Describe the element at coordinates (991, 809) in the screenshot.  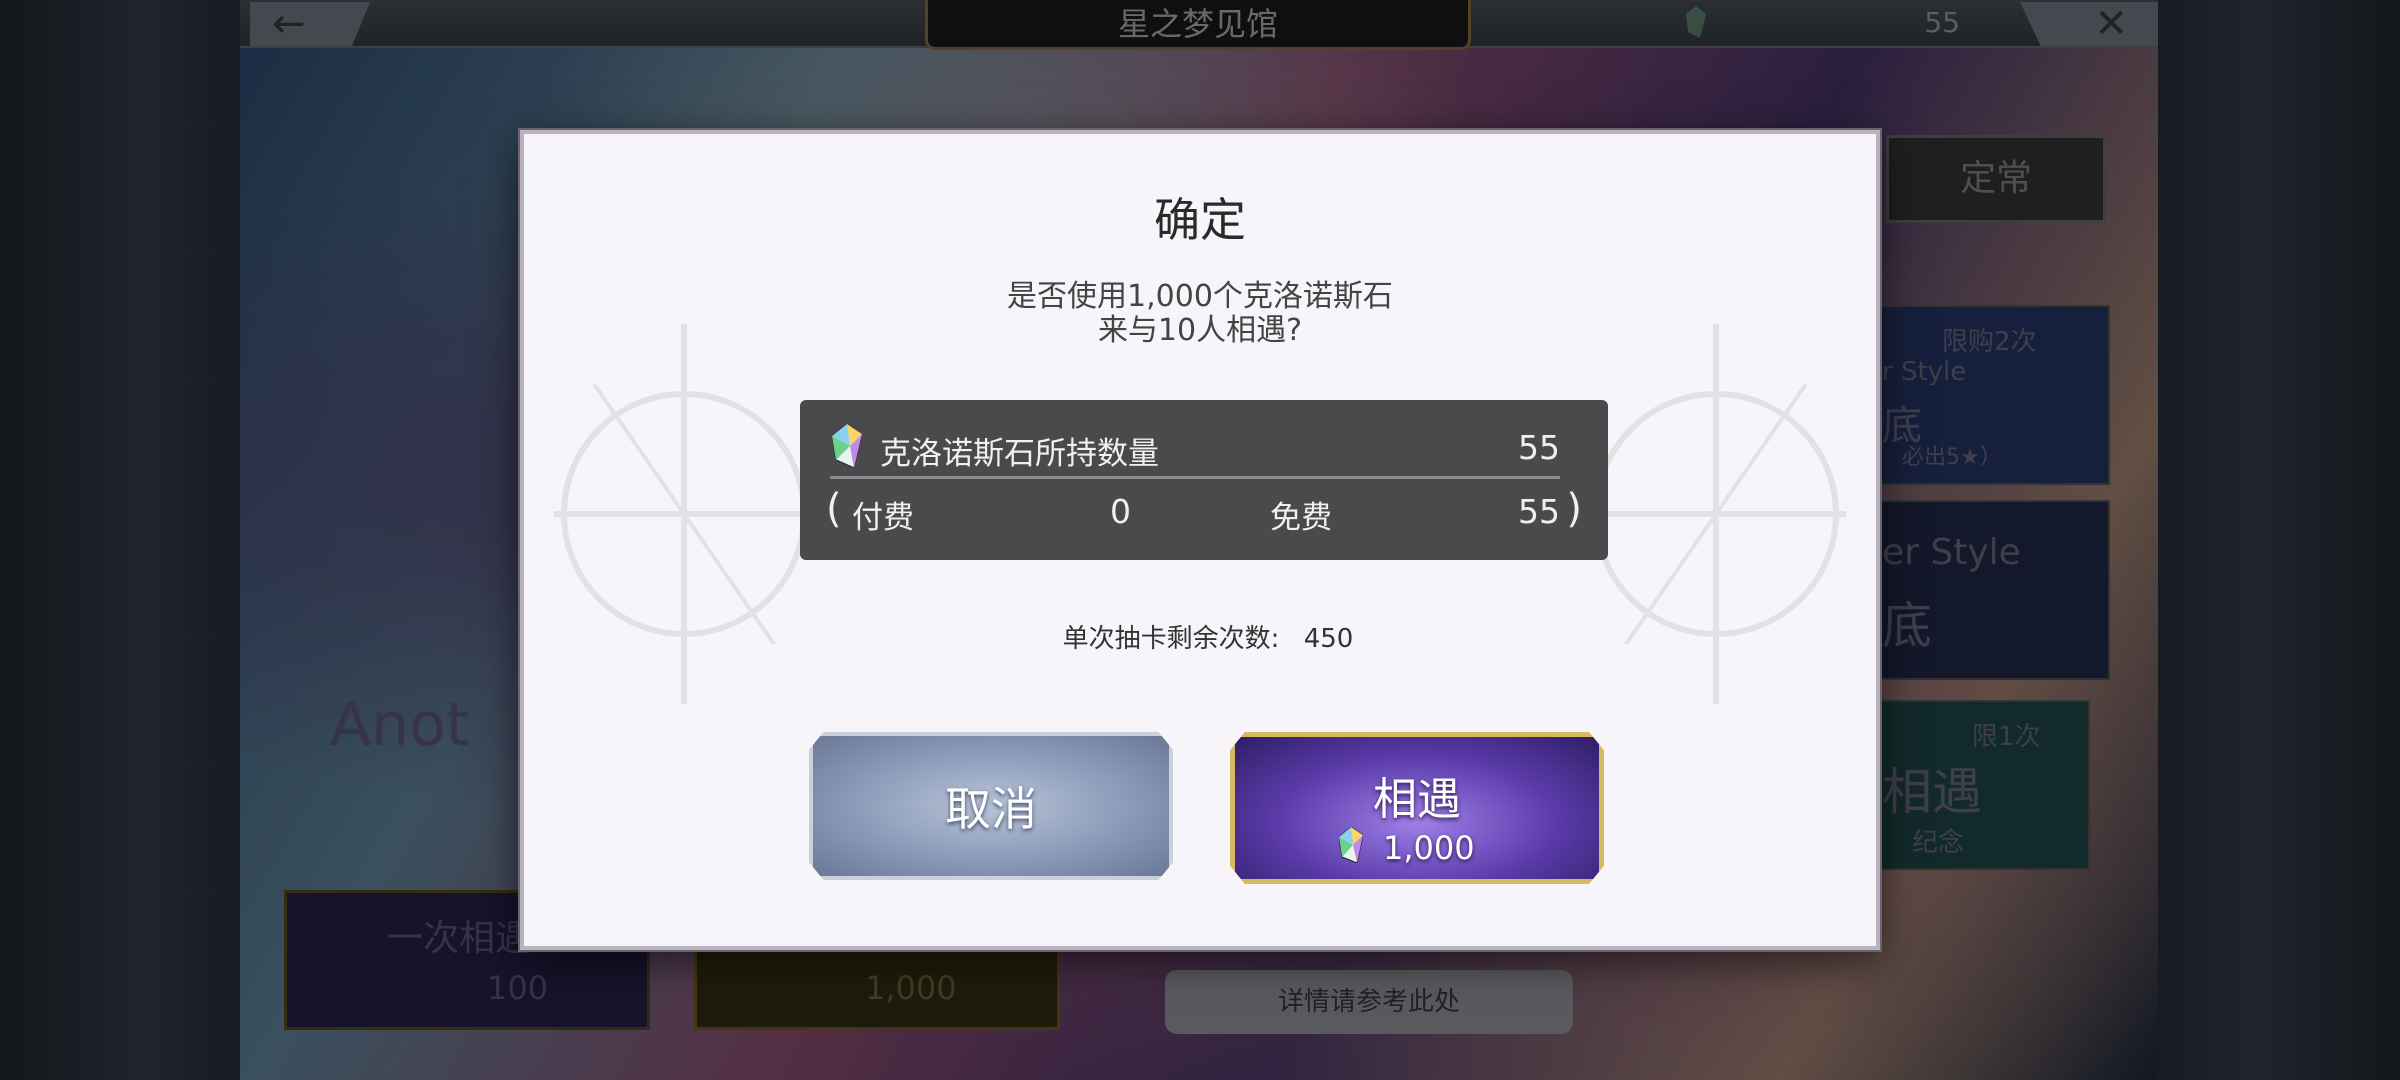
I see `cancel-label: 取消` at that location.